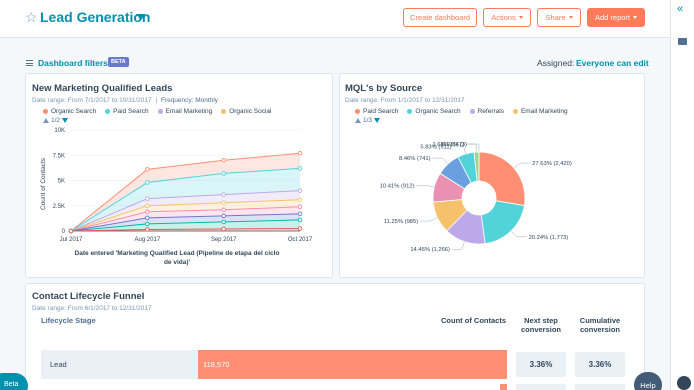  Describe the element at coordinates (684, 383) in the screenshot. I see `avatar` at that location.